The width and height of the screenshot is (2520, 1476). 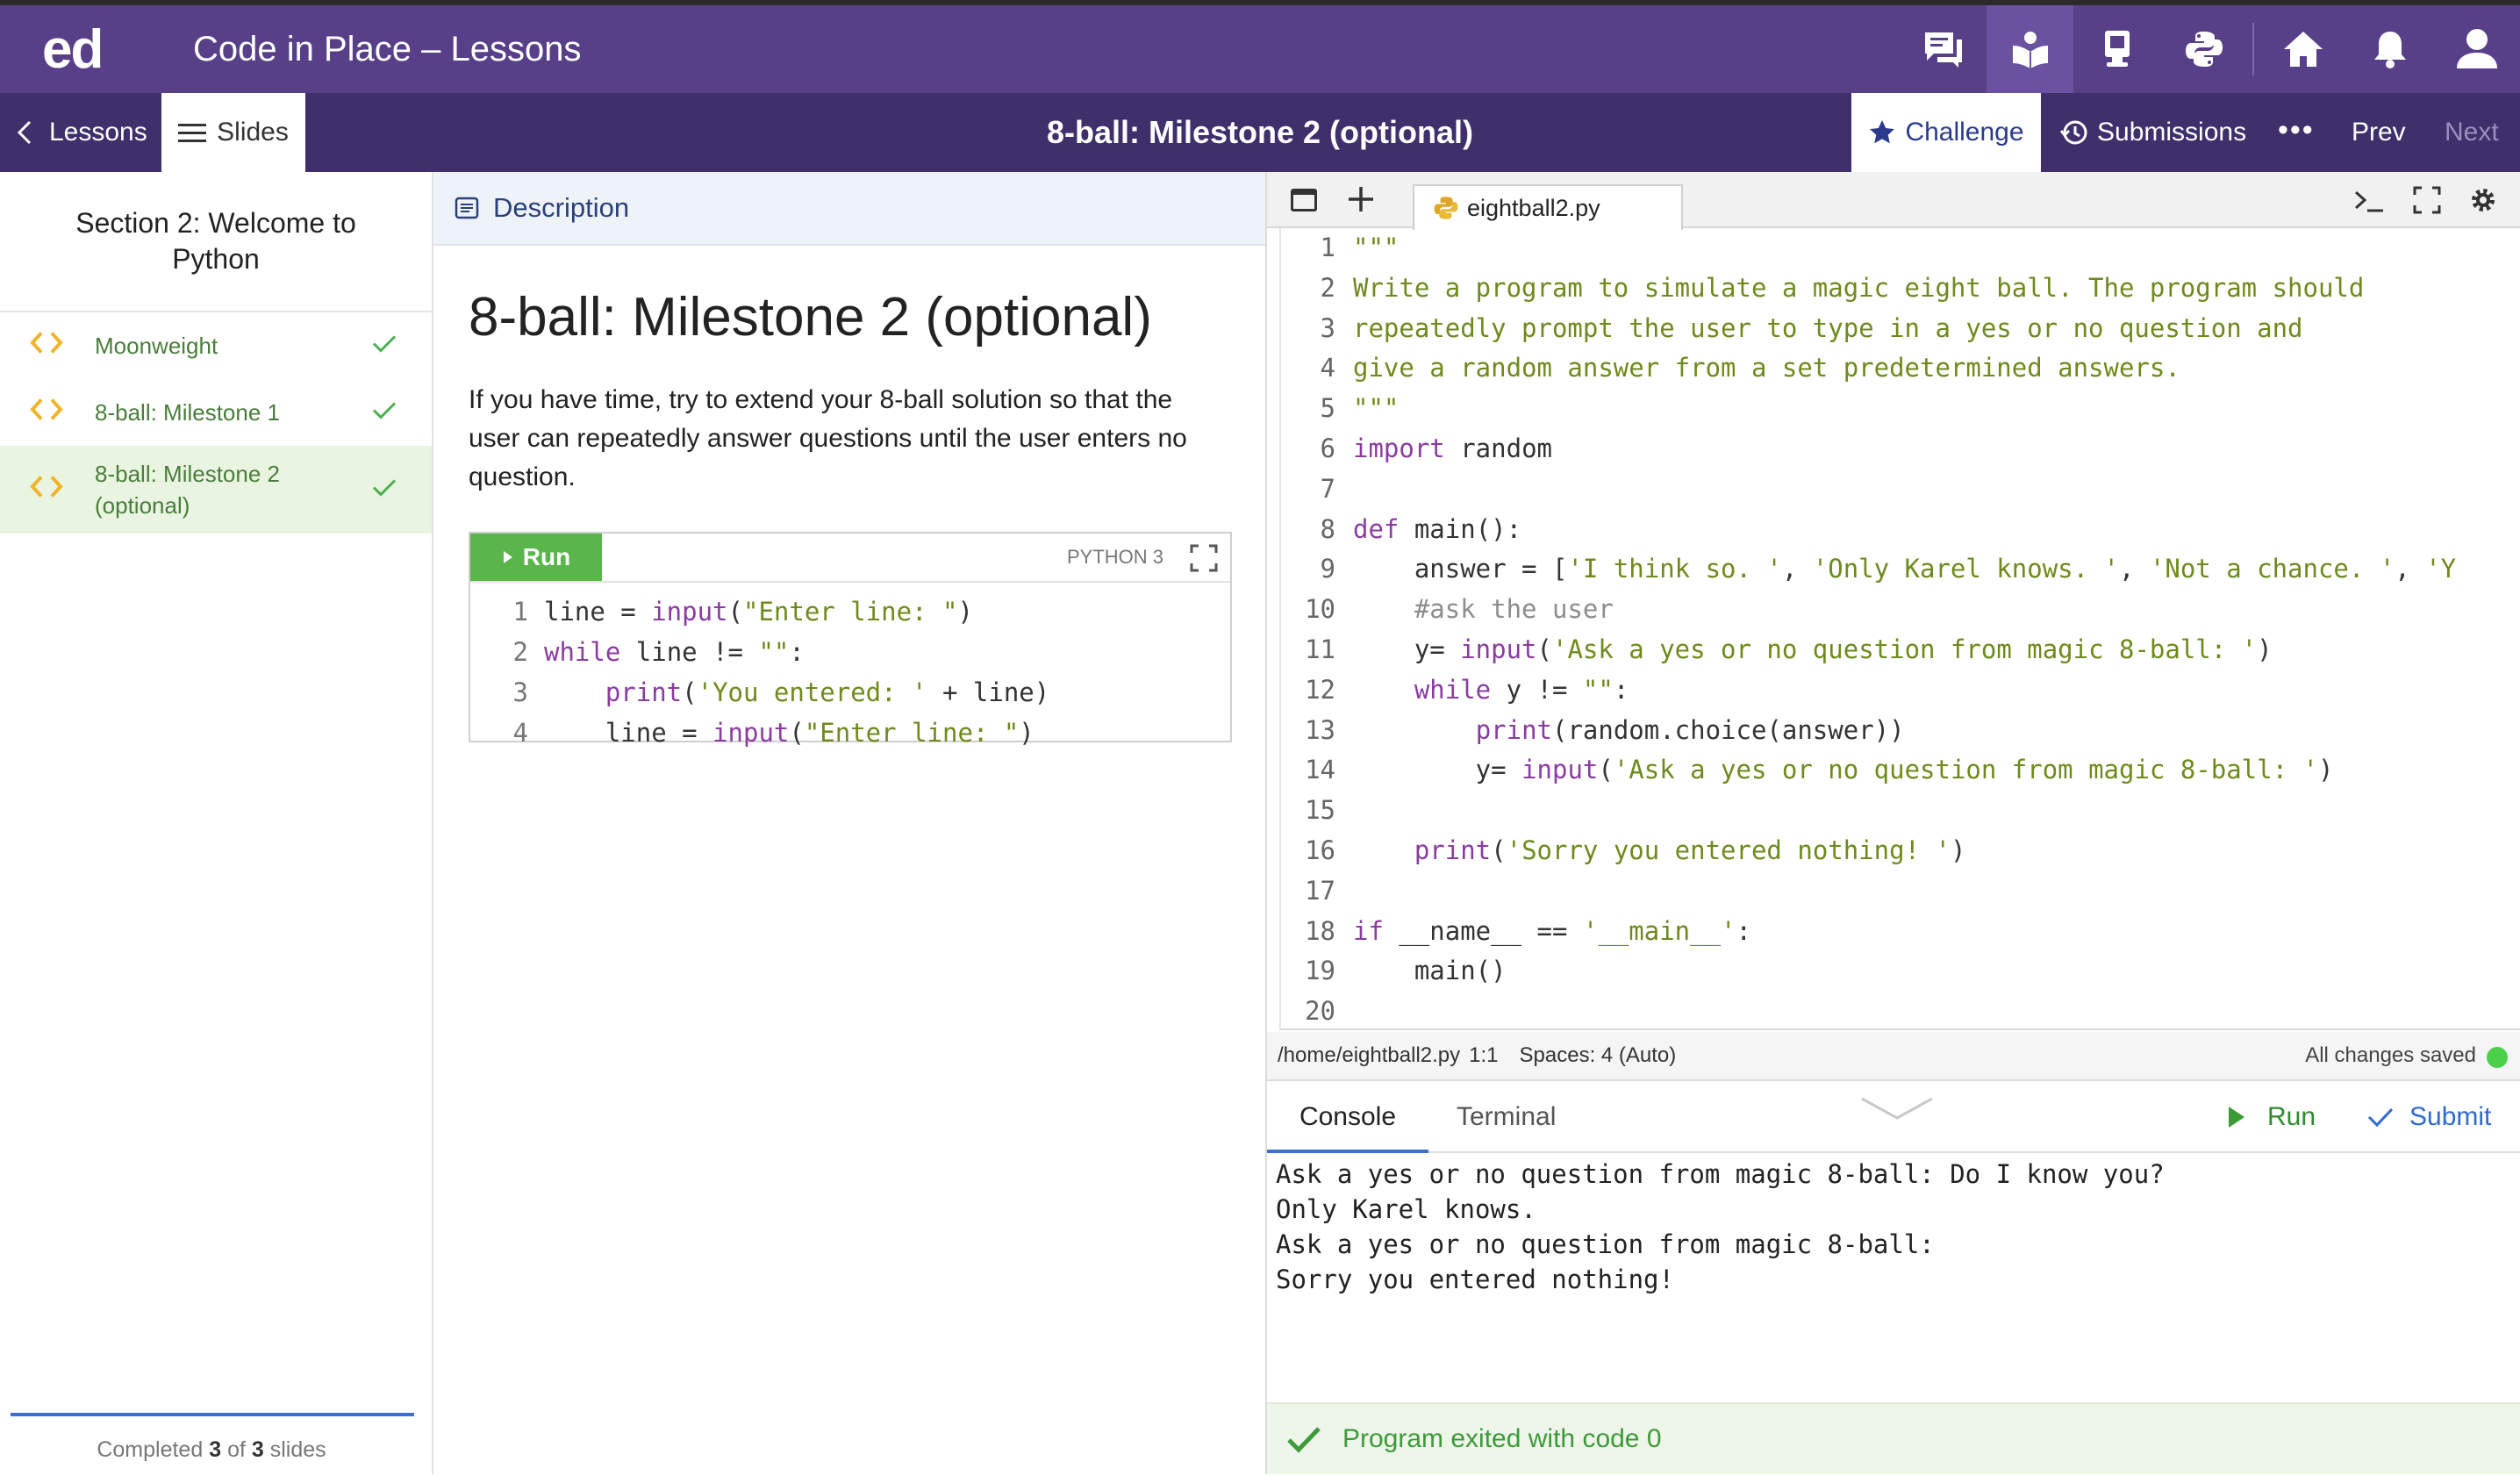 I want to click on slide-item-label: 8-ball: Milestone 2 (optional), so click(x=187, y=489).